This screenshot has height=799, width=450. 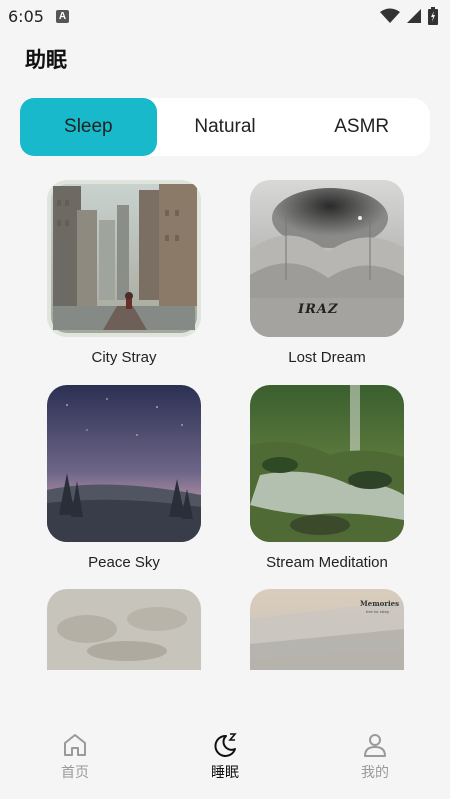 I want to click on status-bar: 6:05 A, so click(x=225, y=16).